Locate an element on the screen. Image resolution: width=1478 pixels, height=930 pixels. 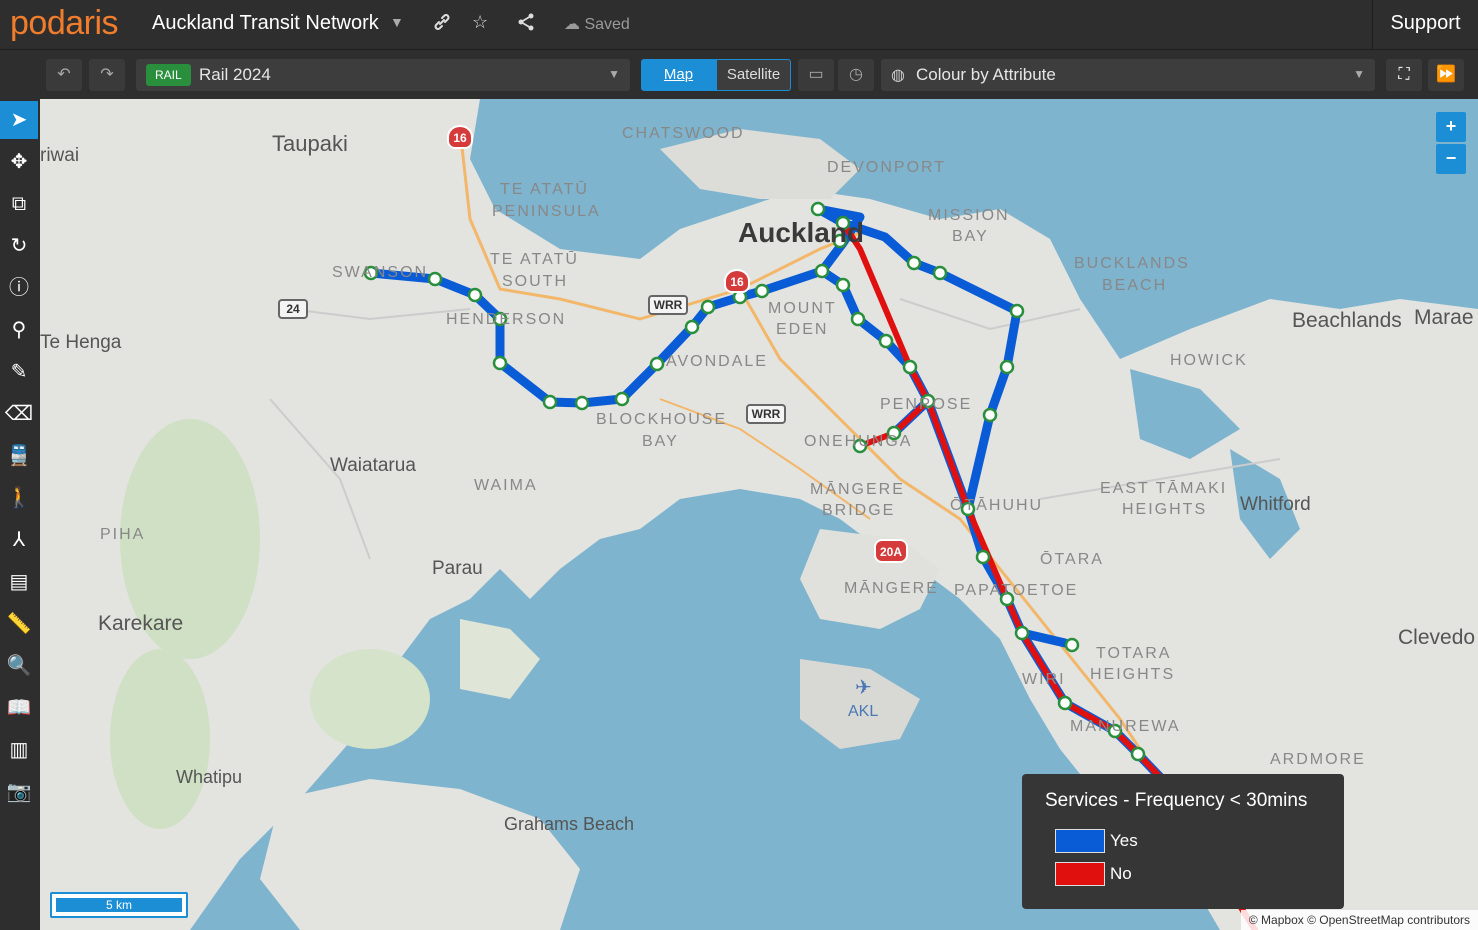
place-label: PENINSULA is located at coordinates (546, 211).